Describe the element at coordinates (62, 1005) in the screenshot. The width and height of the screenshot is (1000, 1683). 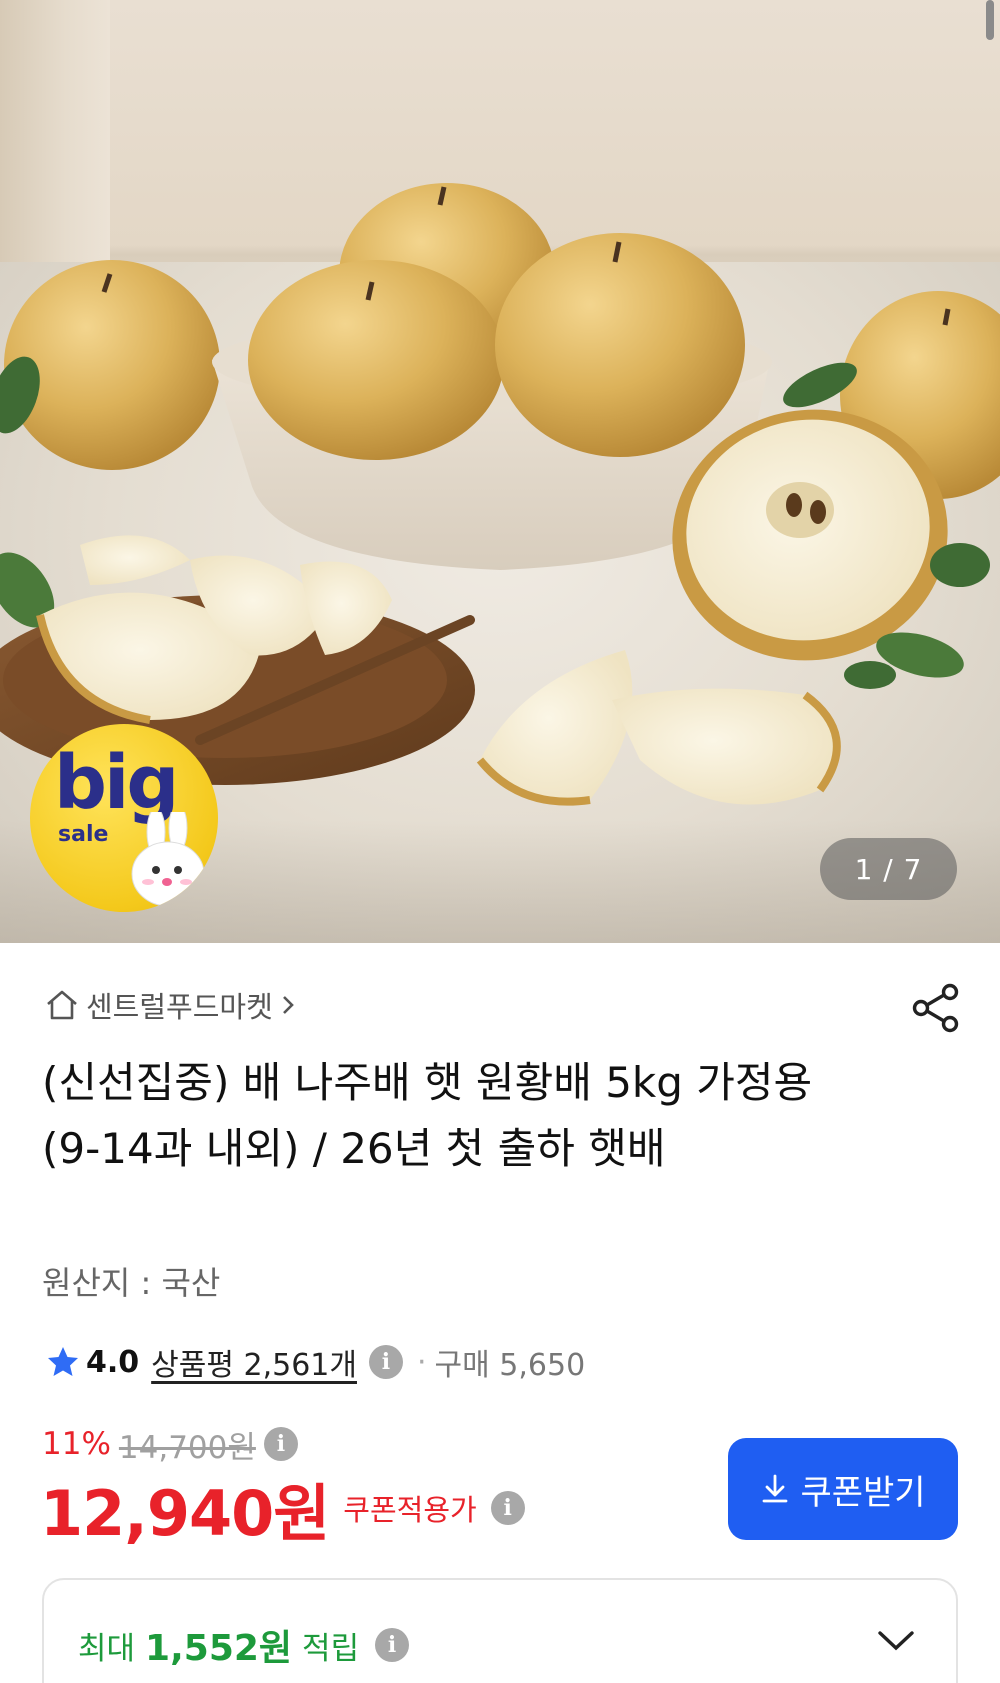
I see `home-icon` at that location.